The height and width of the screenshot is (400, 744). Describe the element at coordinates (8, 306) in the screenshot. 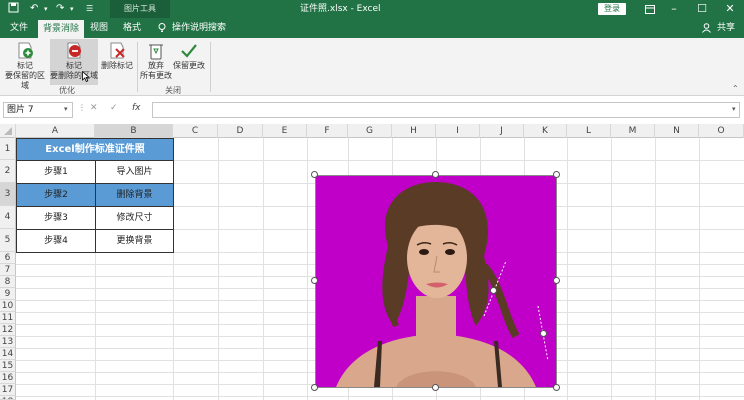

I see `row-header: 10` at that location.